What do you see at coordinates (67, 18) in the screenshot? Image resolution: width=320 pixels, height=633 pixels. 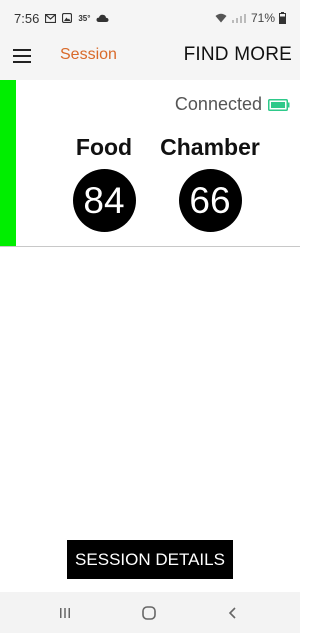 I see `gallery-icon` at bounding box center [67, 18].